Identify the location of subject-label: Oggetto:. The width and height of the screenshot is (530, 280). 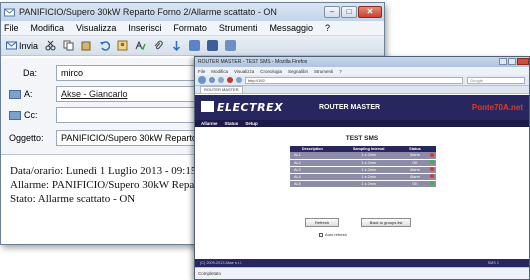
(26, 138).